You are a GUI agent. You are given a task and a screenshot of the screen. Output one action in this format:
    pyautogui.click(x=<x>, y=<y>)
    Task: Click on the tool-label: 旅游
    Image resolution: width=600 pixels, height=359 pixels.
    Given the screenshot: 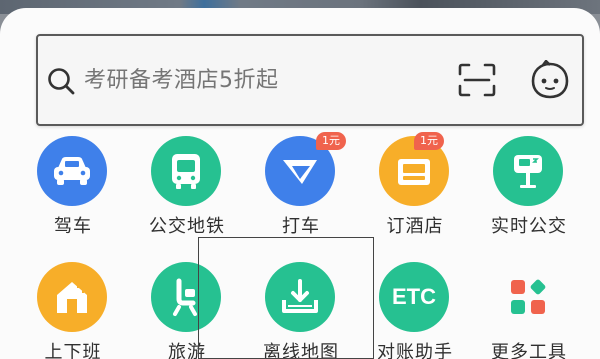 What is the action you would take?
    pyautogui.click(x=187, y=350)
    